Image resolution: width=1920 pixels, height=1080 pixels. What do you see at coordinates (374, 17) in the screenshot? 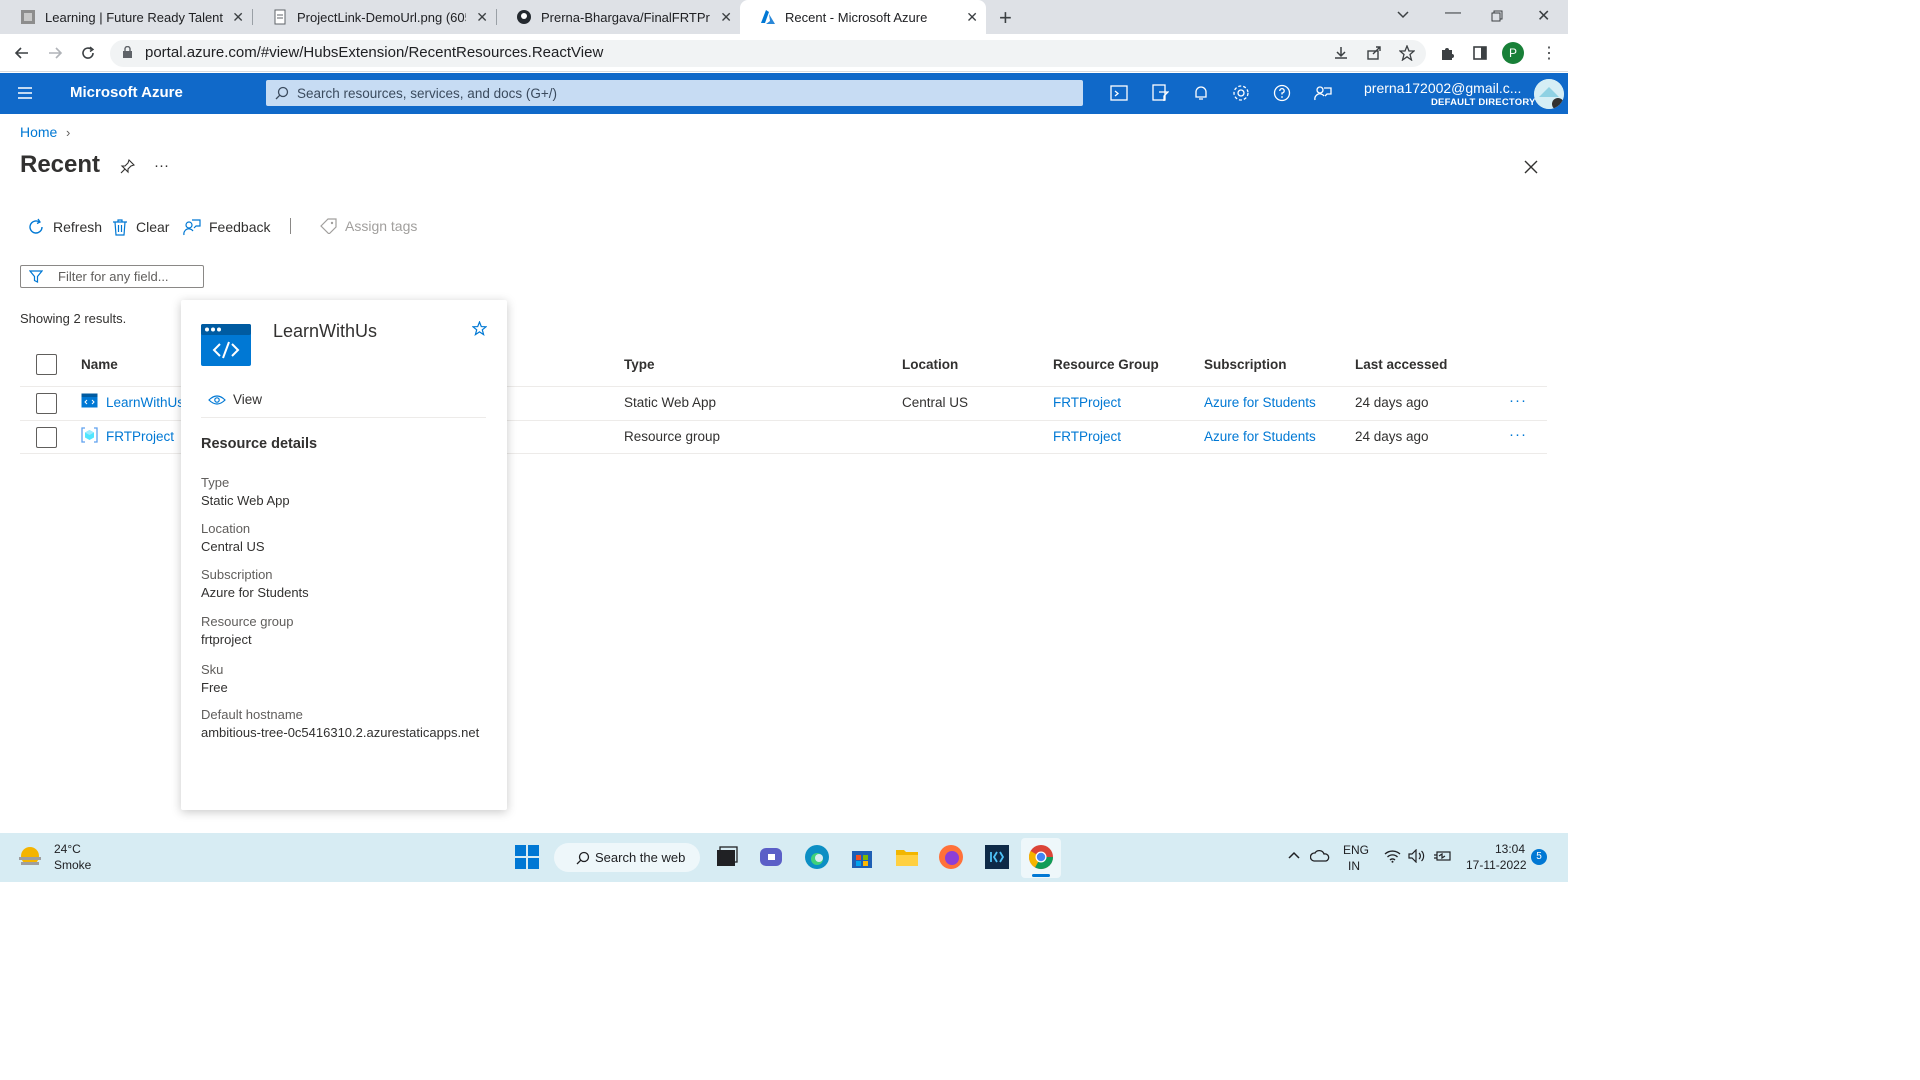
I see `browser-tab-projectlink: ProjectLink-DemoUrl.png (605×3 ✕` at bounding box center [374, 17].